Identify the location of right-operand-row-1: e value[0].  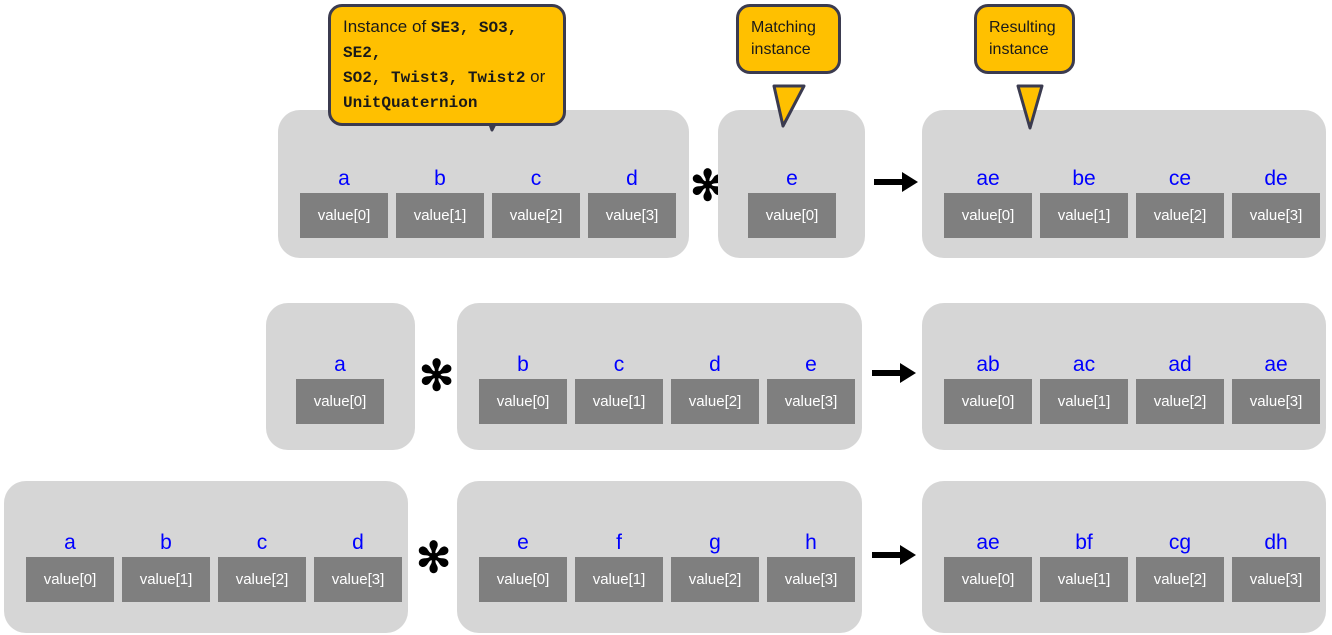
(791, 184).